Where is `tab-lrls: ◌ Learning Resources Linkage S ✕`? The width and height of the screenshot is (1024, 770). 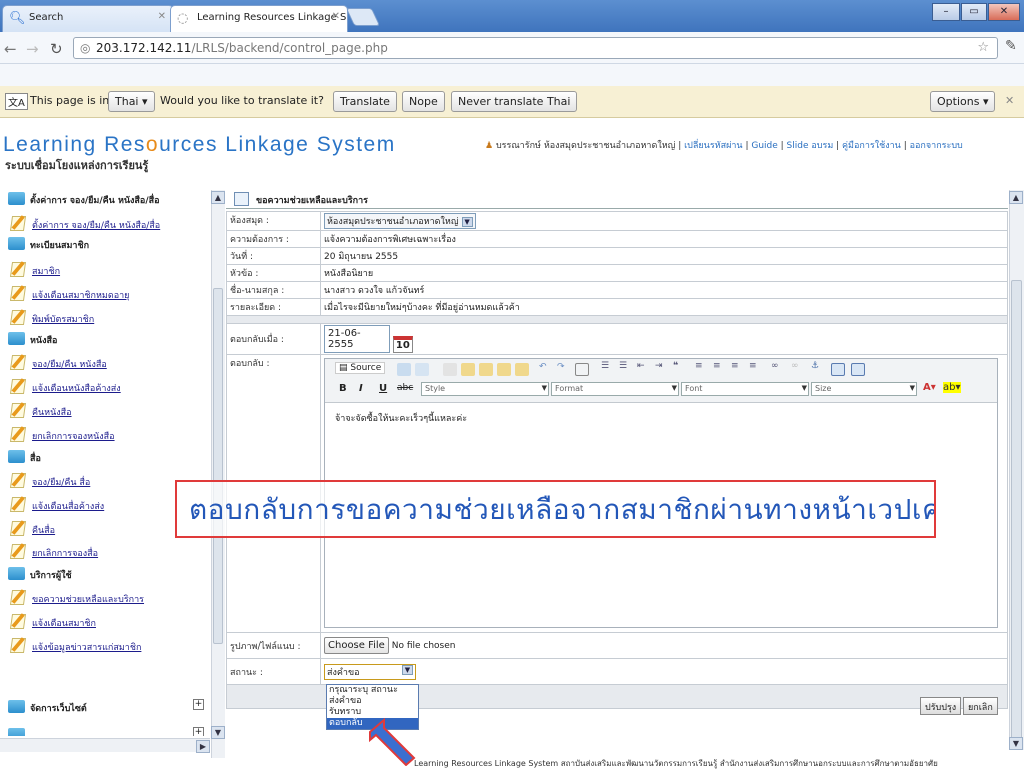 tab-lrls: ◌ Learning Resources Linkage S ✕ is located at coordinates (259, 18).